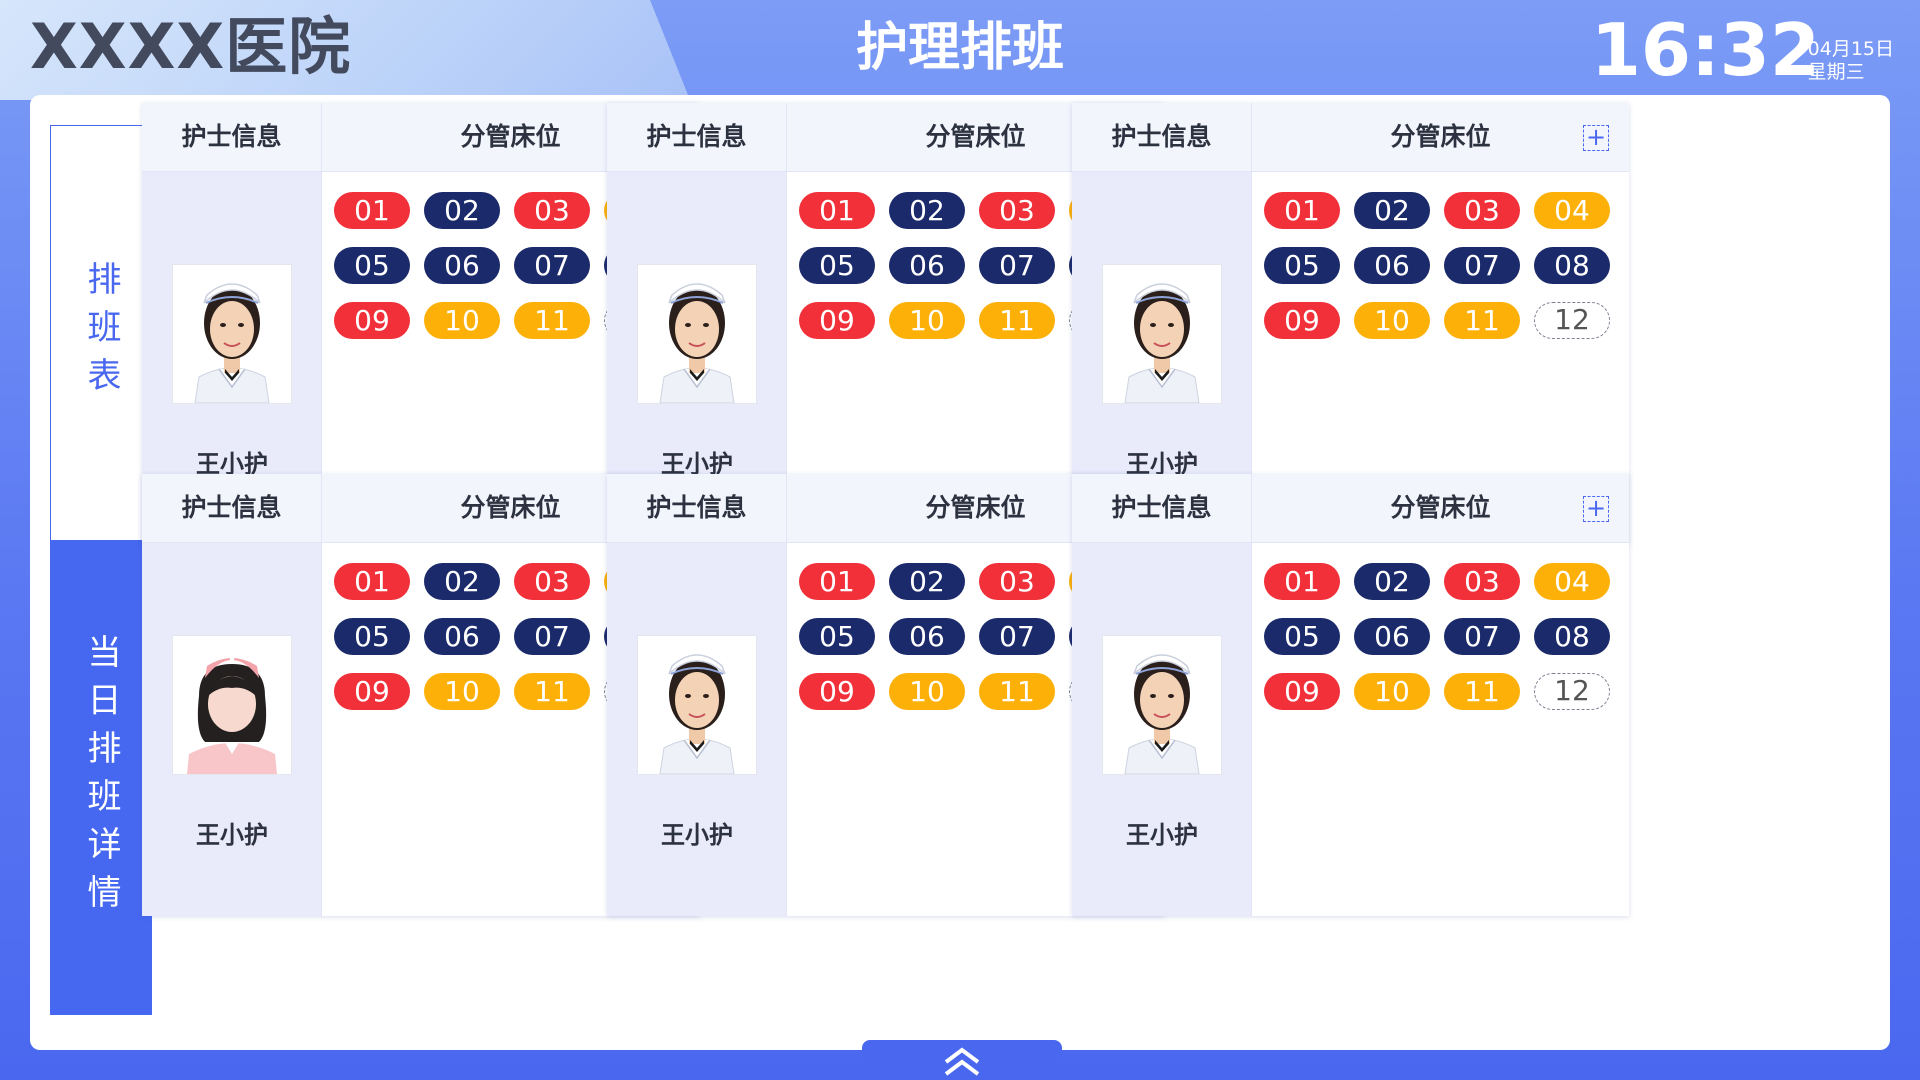 Image resolution: width=1920 pixels, height=1080 pixels. Describe the element at coordinates (1836, 72) in the screenshot. I see `weekday-text: 星期三` at that location.